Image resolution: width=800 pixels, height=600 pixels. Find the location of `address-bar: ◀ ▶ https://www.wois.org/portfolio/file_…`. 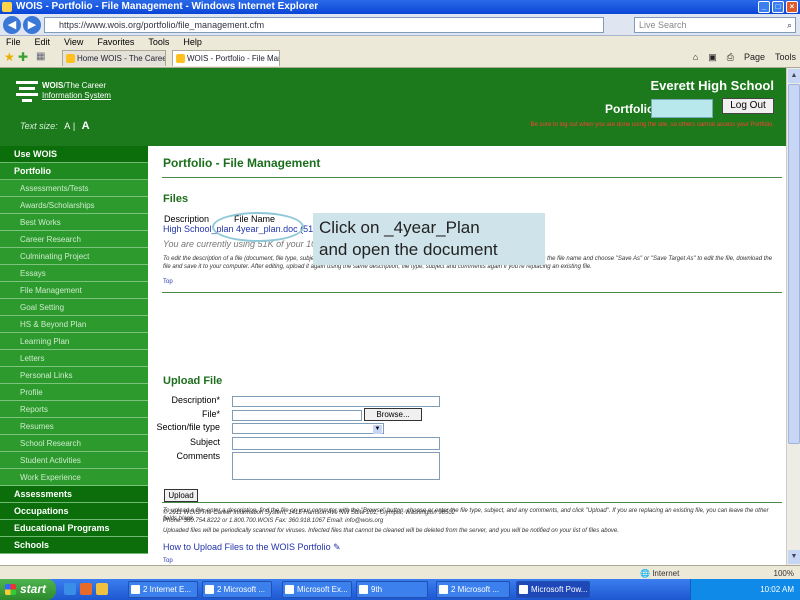

address-bar: ◀ ▶ https://www.wois.org/portfolio/file_… is located at coordinates (400, 25).